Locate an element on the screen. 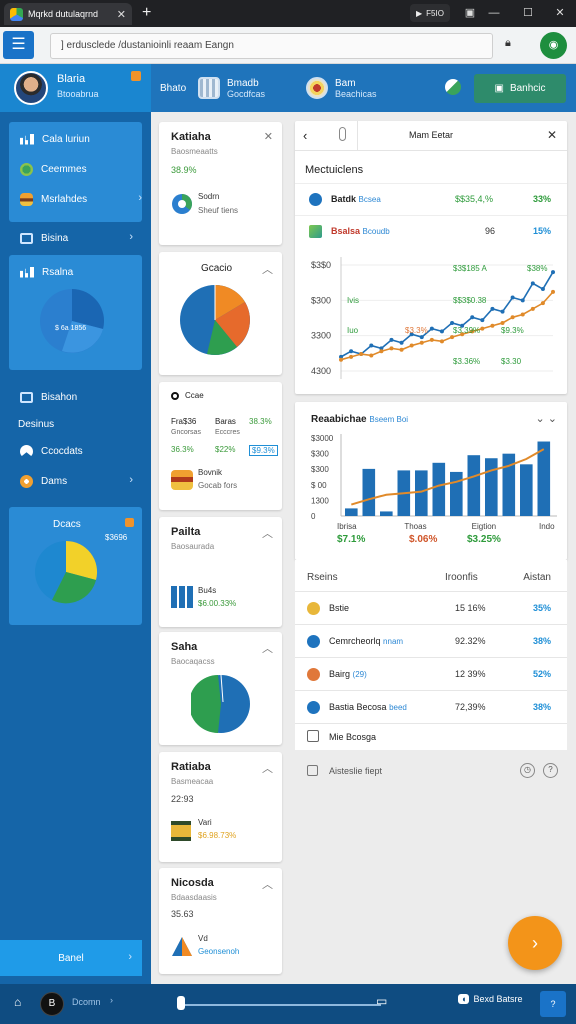 The height and width of the screenshot is (1024, 576). row-percent: 38% is located at coordinates (541, 707).